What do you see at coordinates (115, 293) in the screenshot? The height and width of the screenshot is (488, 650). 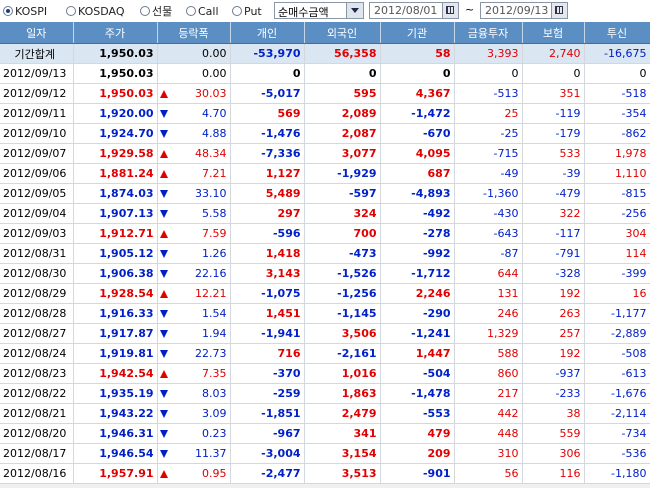 I see `cell-price: 1,928.54` at bounding box center [115, 293].